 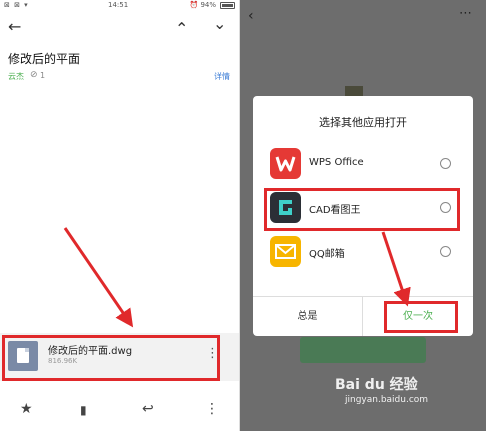 What do you see at coordinates (376, 385) in the screenshot?
I see `watermark-brand: Bai du 经验` at bounding box center [376, 385].